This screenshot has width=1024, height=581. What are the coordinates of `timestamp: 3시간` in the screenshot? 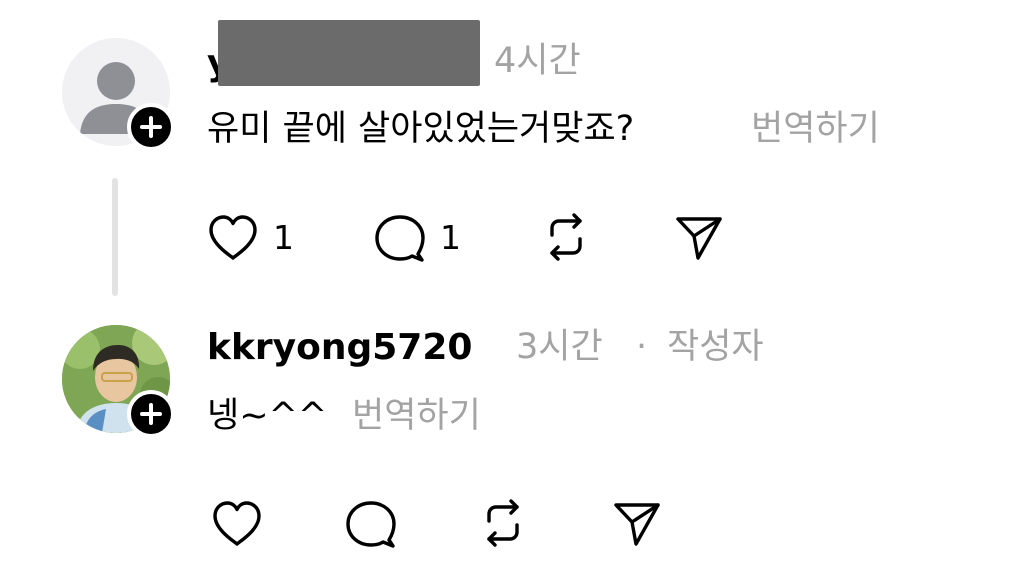 It's located at (559, 347).